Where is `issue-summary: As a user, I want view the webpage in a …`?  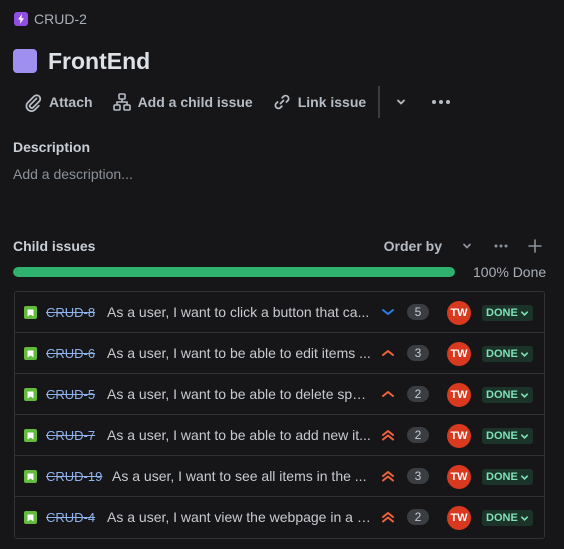 issue-summary: As a user, I want view the webpage in a … is located at coordinates (239, 517).